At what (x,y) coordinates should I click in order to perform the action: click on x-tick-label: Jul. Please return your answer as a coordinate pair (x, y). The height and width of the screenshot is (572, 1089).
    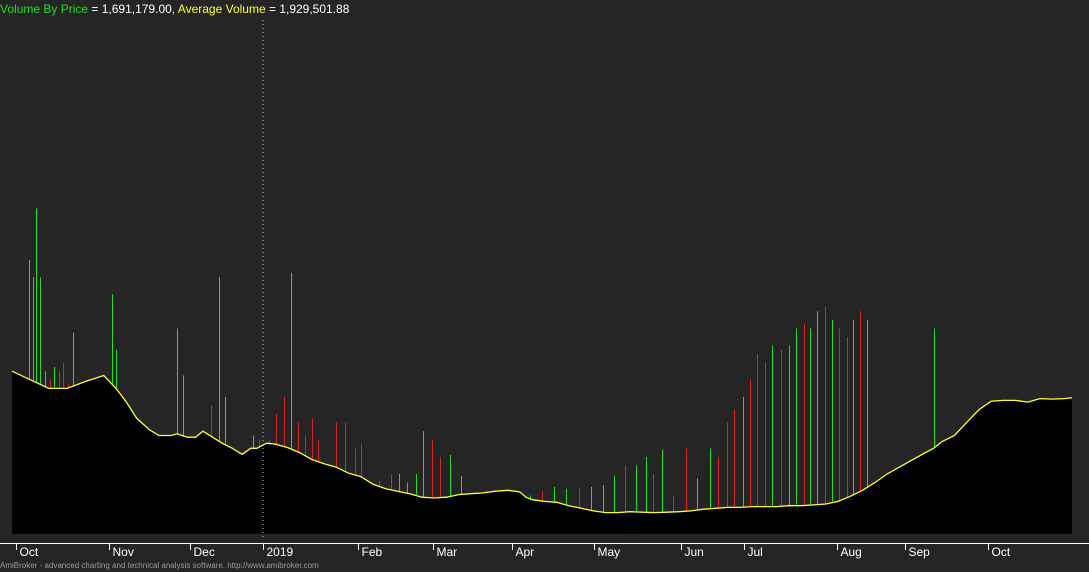
    Looking at the image, I should click on (755, 552).